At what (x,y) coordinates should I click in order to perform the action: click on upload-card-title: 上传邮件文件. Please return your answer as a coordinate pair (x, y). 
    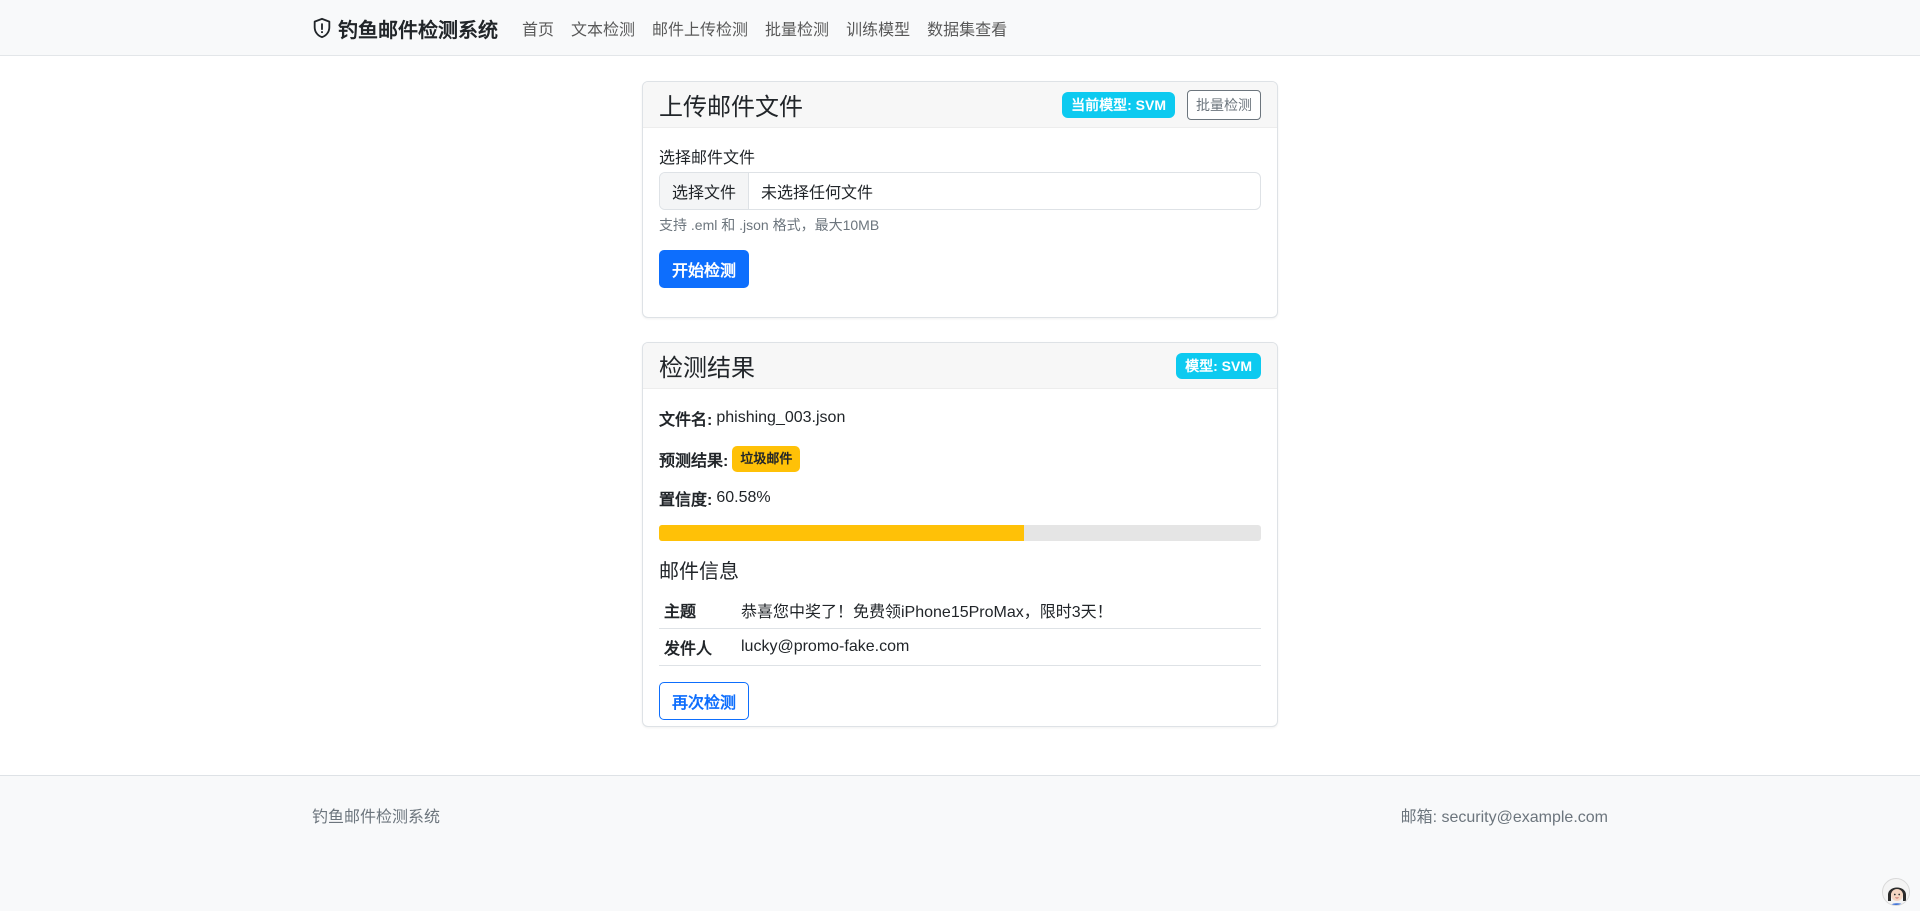
    Looking at the image, I should click on (731, 107).